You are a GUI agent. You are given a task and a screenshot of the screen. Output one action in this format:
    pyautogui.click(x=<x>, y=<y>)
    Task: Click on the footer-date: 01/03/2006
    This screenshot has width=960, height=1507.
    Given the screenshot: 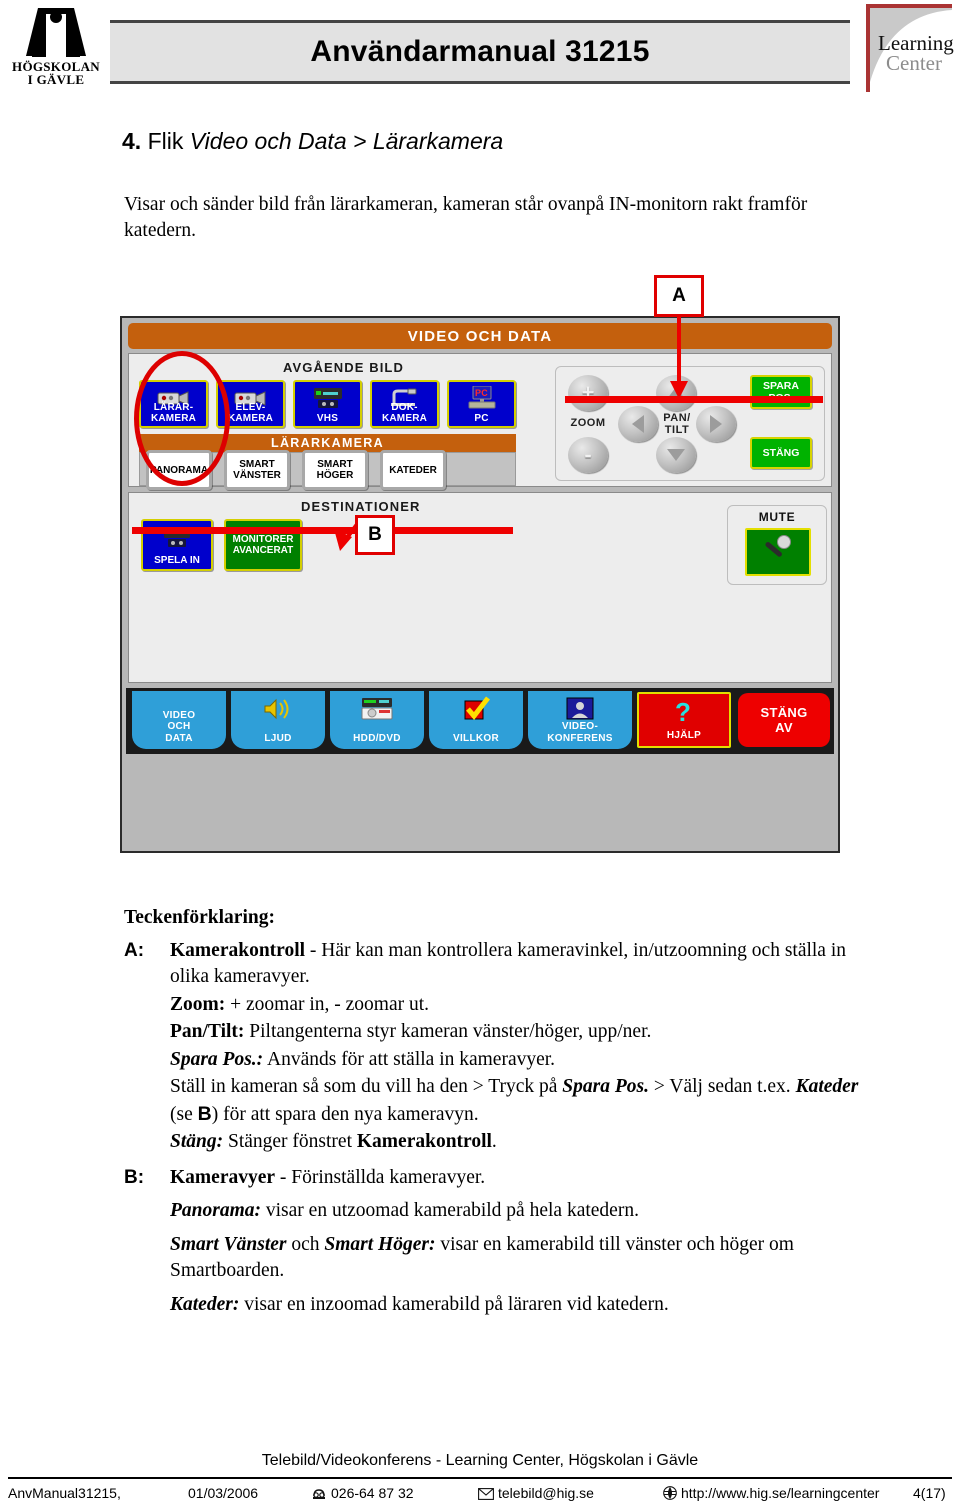 What is the action you would take?
    pyautogui.click(x=223, y=1493)
    